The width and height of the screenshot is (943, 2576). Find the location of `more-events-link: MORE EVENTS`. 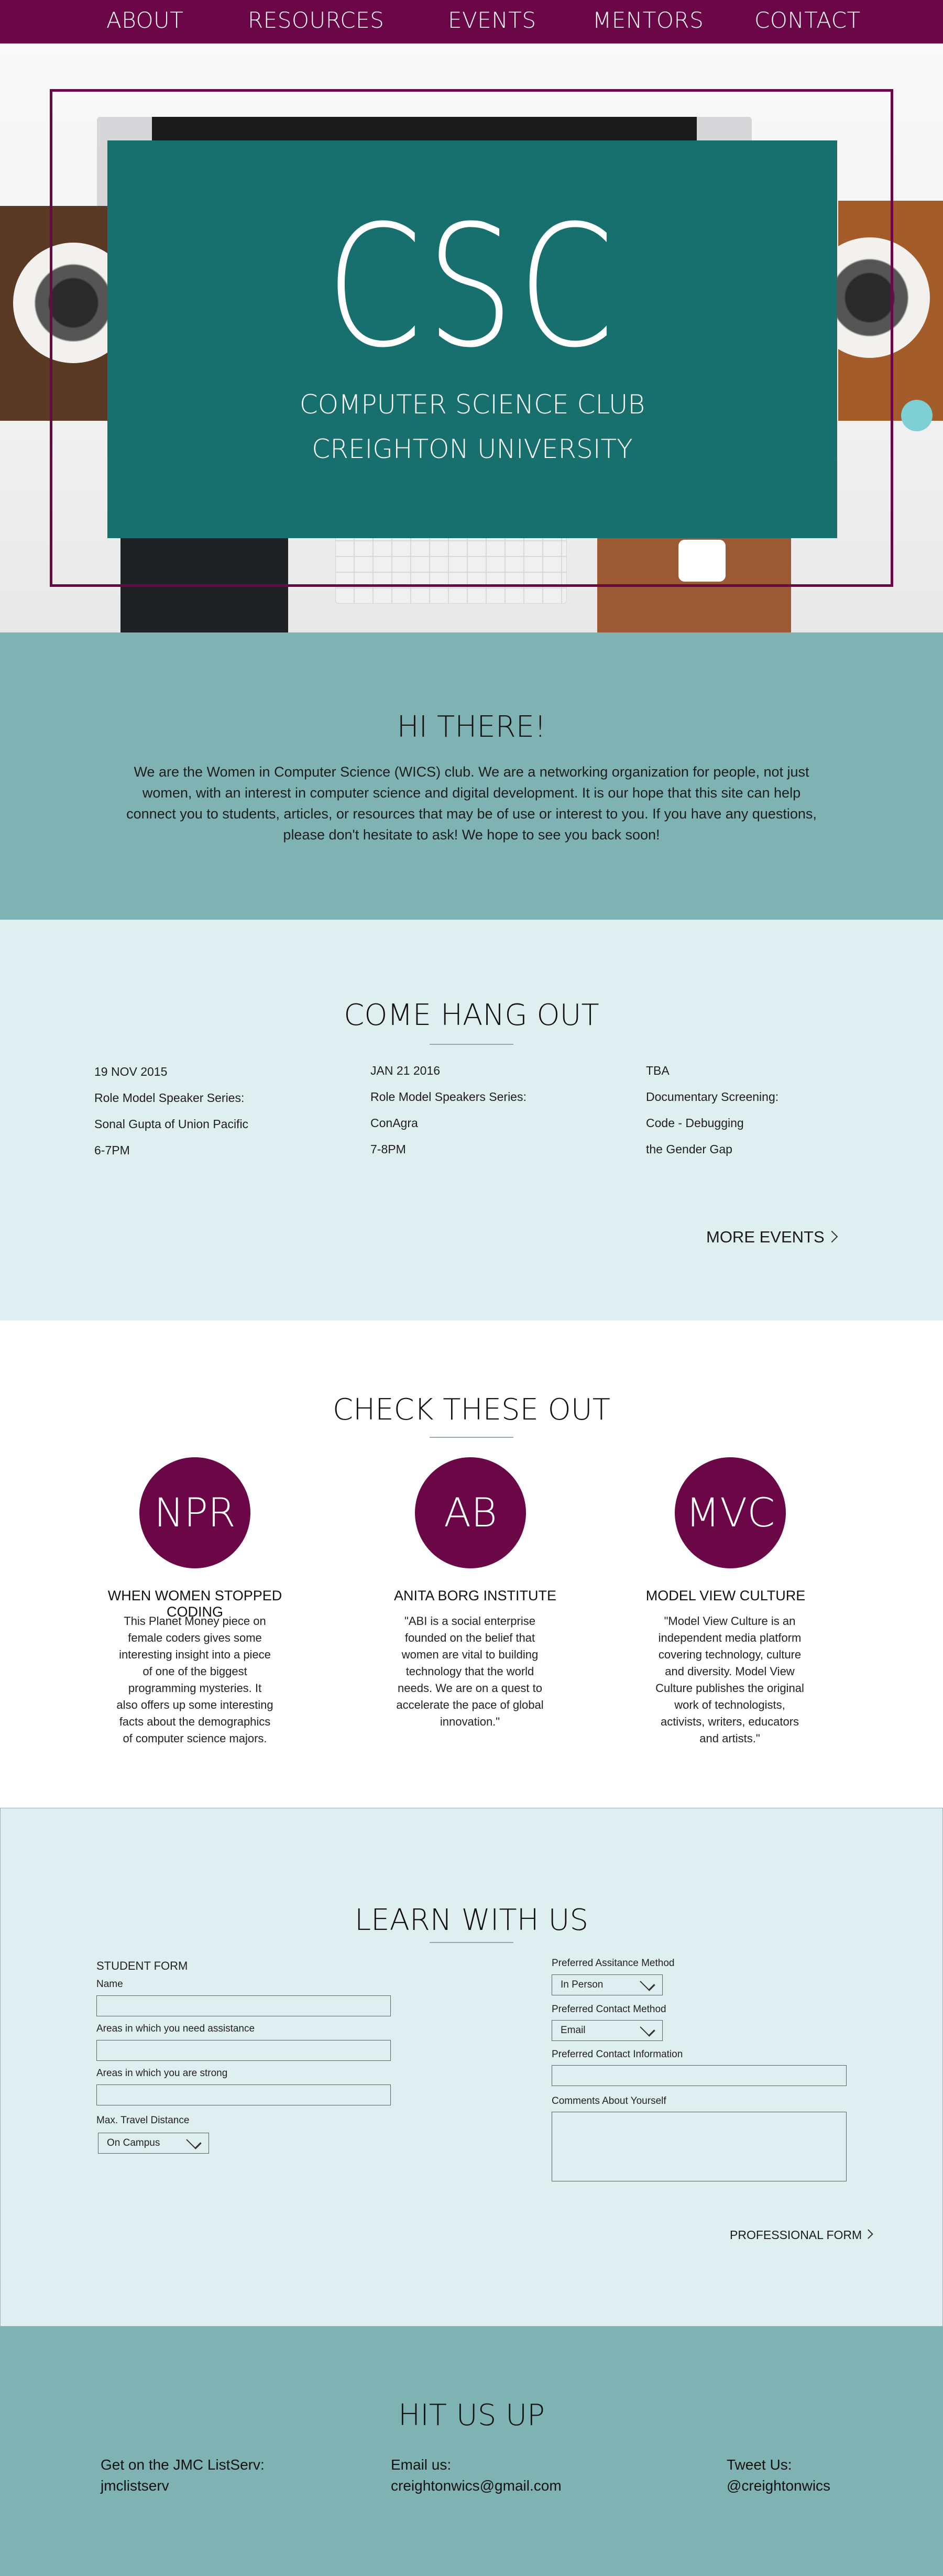

more-events-link: MORE EVENTS is located at coordinates (772, 1237).